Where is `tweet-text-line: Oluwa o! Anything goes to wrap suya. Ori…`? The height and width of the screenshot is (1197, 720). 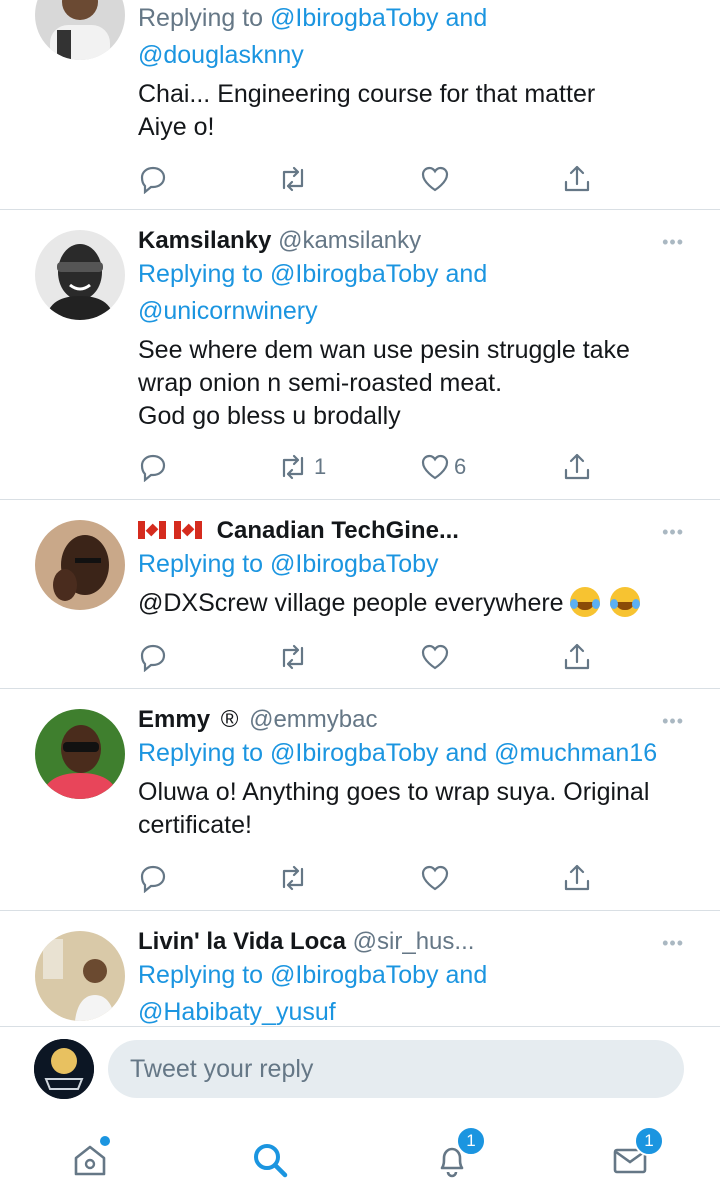 tweet-text-line: Oluwa o! Anything goes to wrap suya. Ori… is located at coordinates (394, 792).